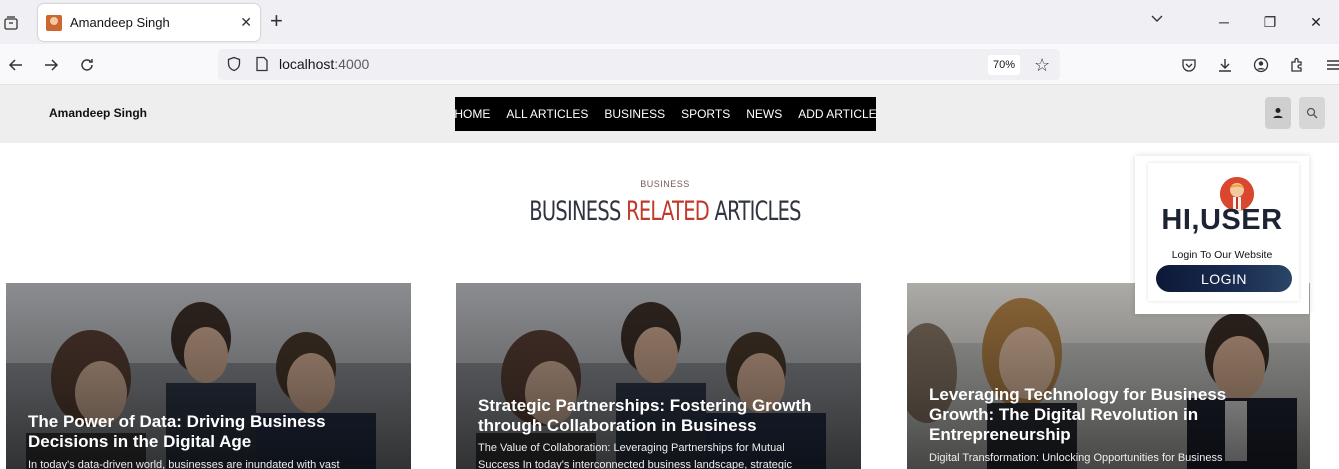 The width and height of the screenshot is (1339, 469). I want to click on site-brand: Amandeep Singh, so click(98, 113).